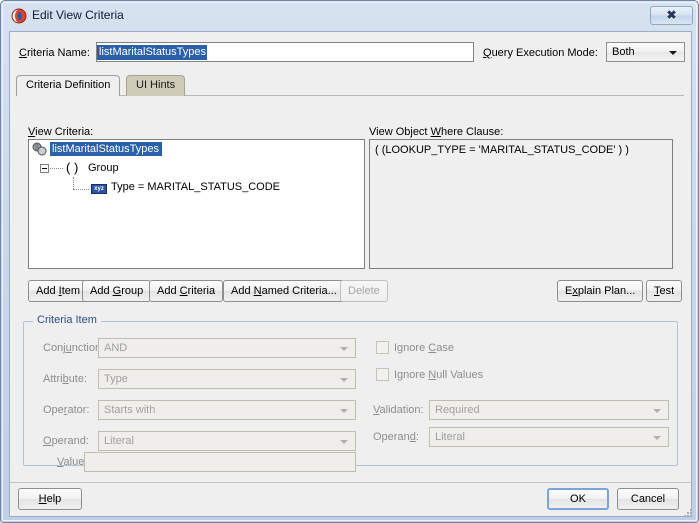 Image resolution: width=699 pixels, height=523 pixels. I want to click on resize-grip, so click(688, 513).